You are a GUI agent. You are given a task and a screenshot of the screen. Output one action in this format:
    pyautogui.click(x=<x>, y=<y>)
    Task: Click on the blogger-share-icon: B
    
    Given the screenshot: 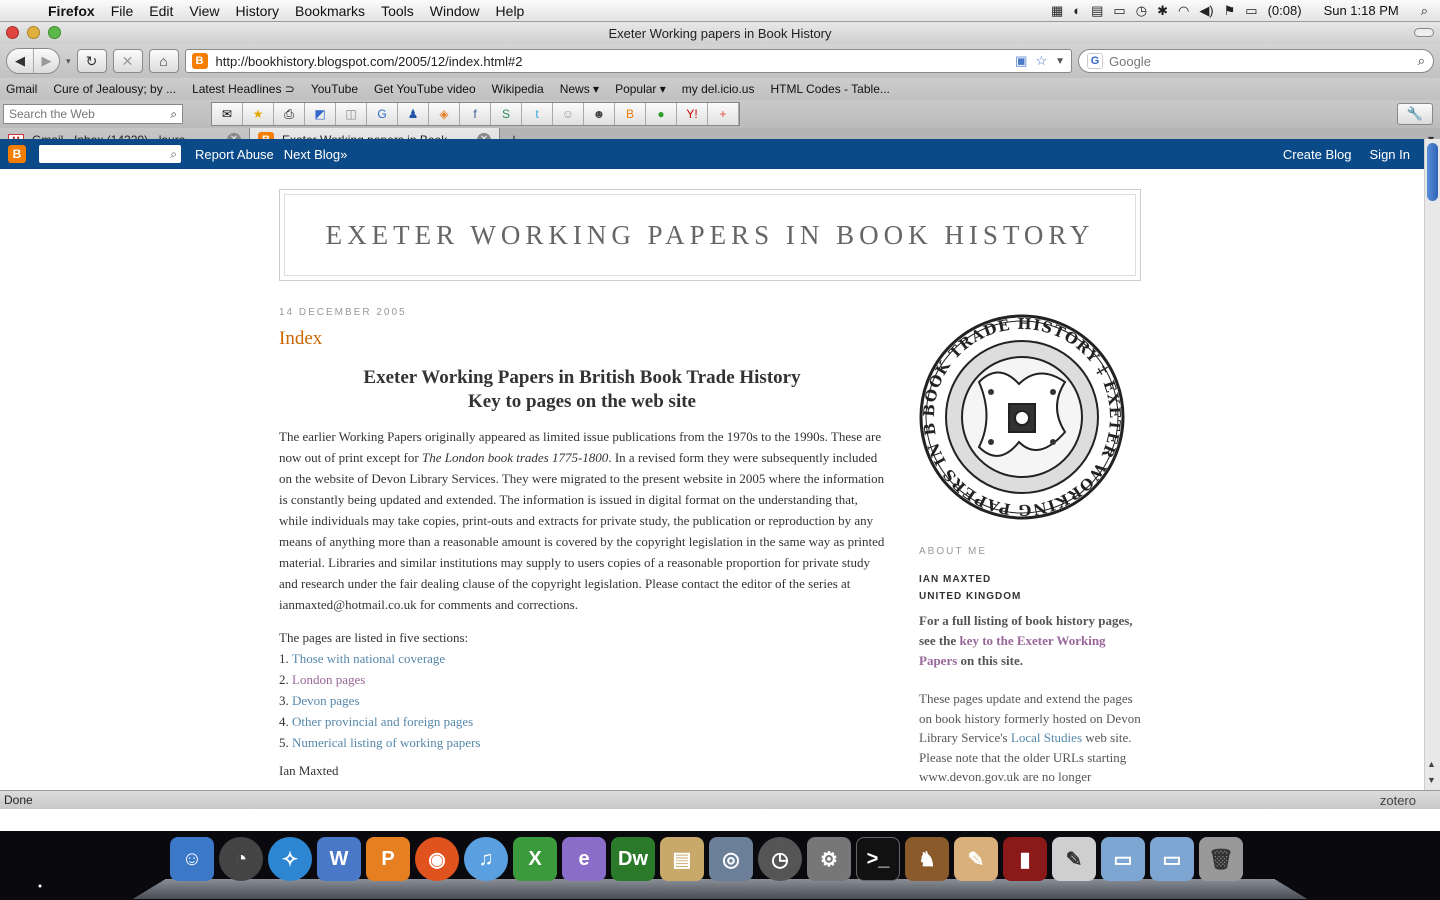 What is the action you would take?
    pyautogui.click(x=630, y=114)
    